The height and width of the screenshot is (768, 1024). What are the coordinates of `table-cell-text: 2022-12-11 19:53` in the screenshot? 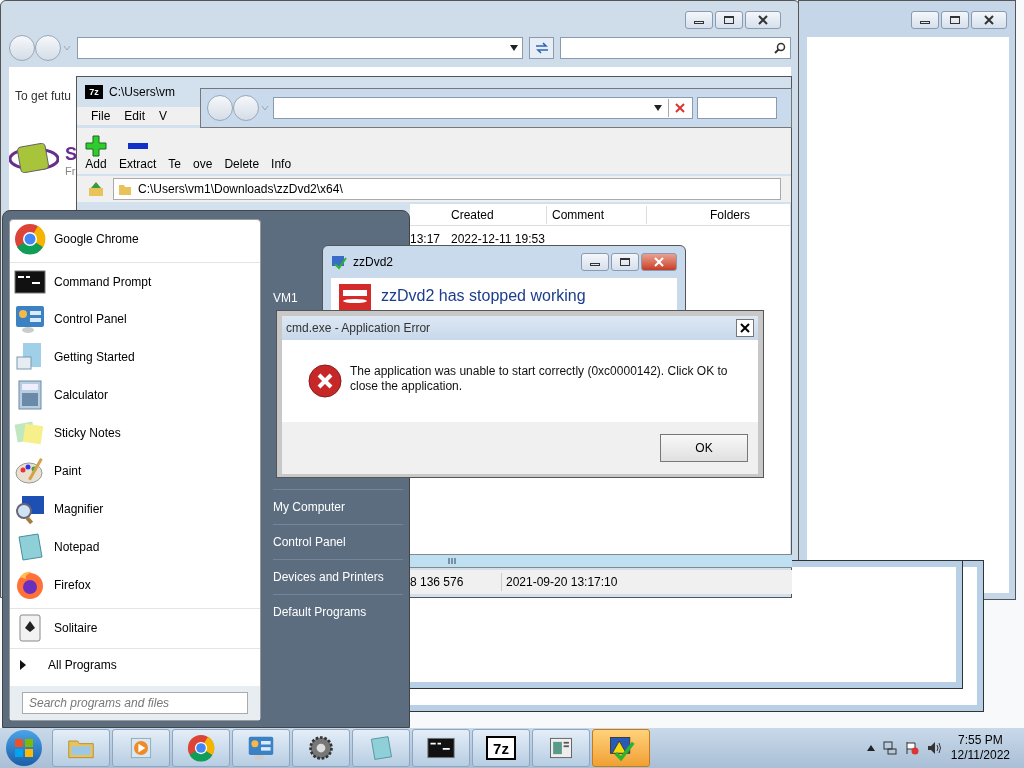 It's located at (497, 239).